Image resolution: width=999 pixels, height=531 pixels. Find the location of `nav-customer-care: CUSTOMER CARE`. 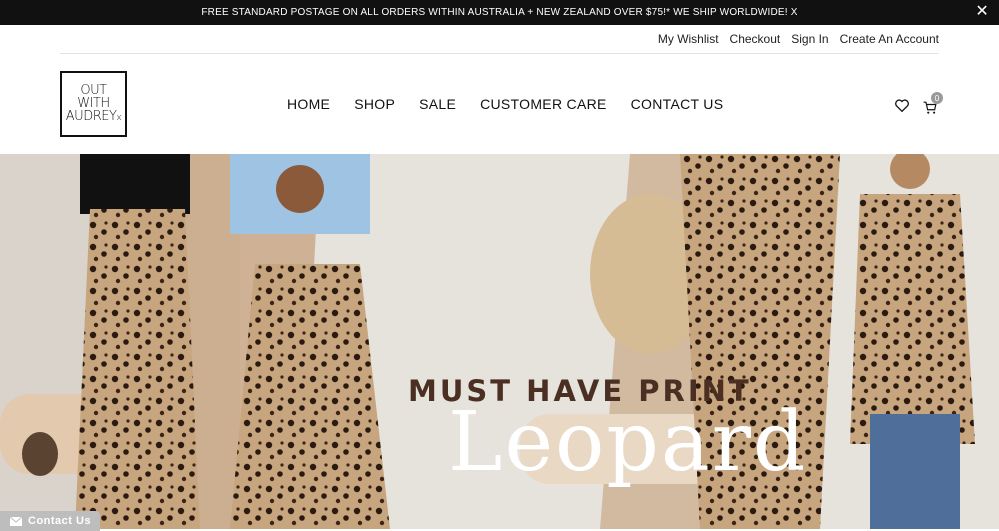

nav-customer-care: CUSTOMER CARE is located at coordinates (543, 104).